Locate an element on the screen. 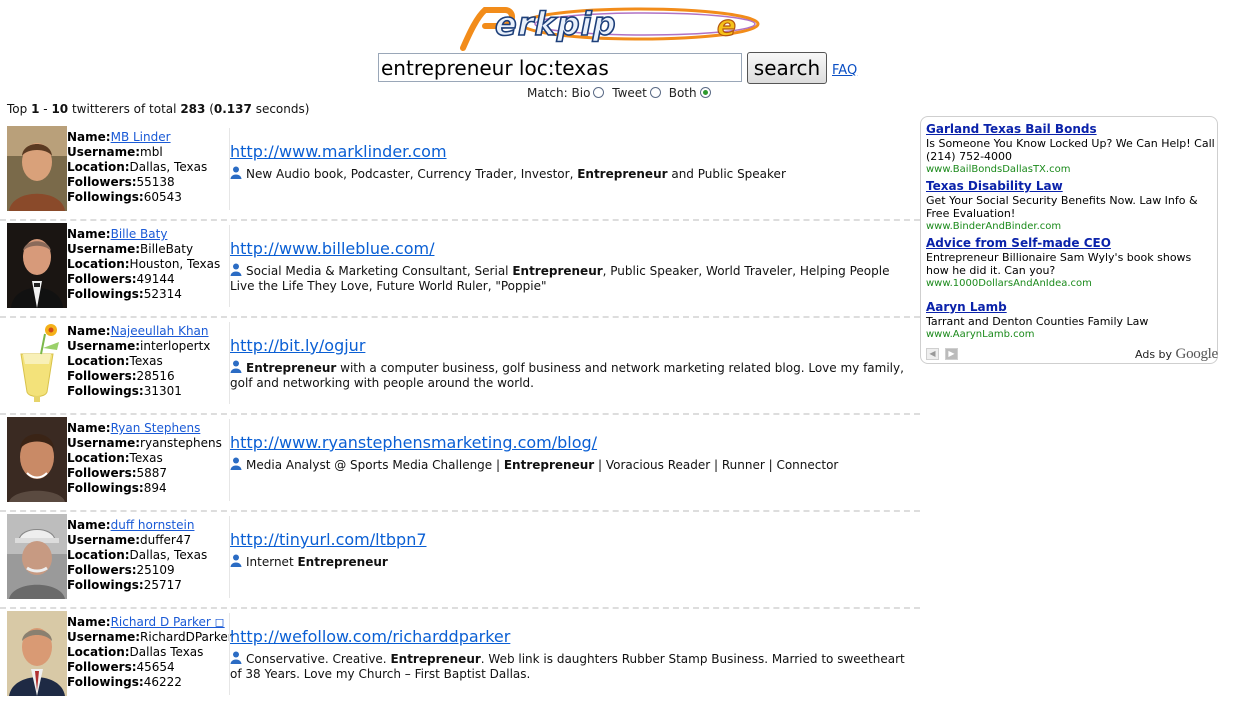 The image size is (1242, 704). faq-link: FAQ is located at coordinates (844, 70).